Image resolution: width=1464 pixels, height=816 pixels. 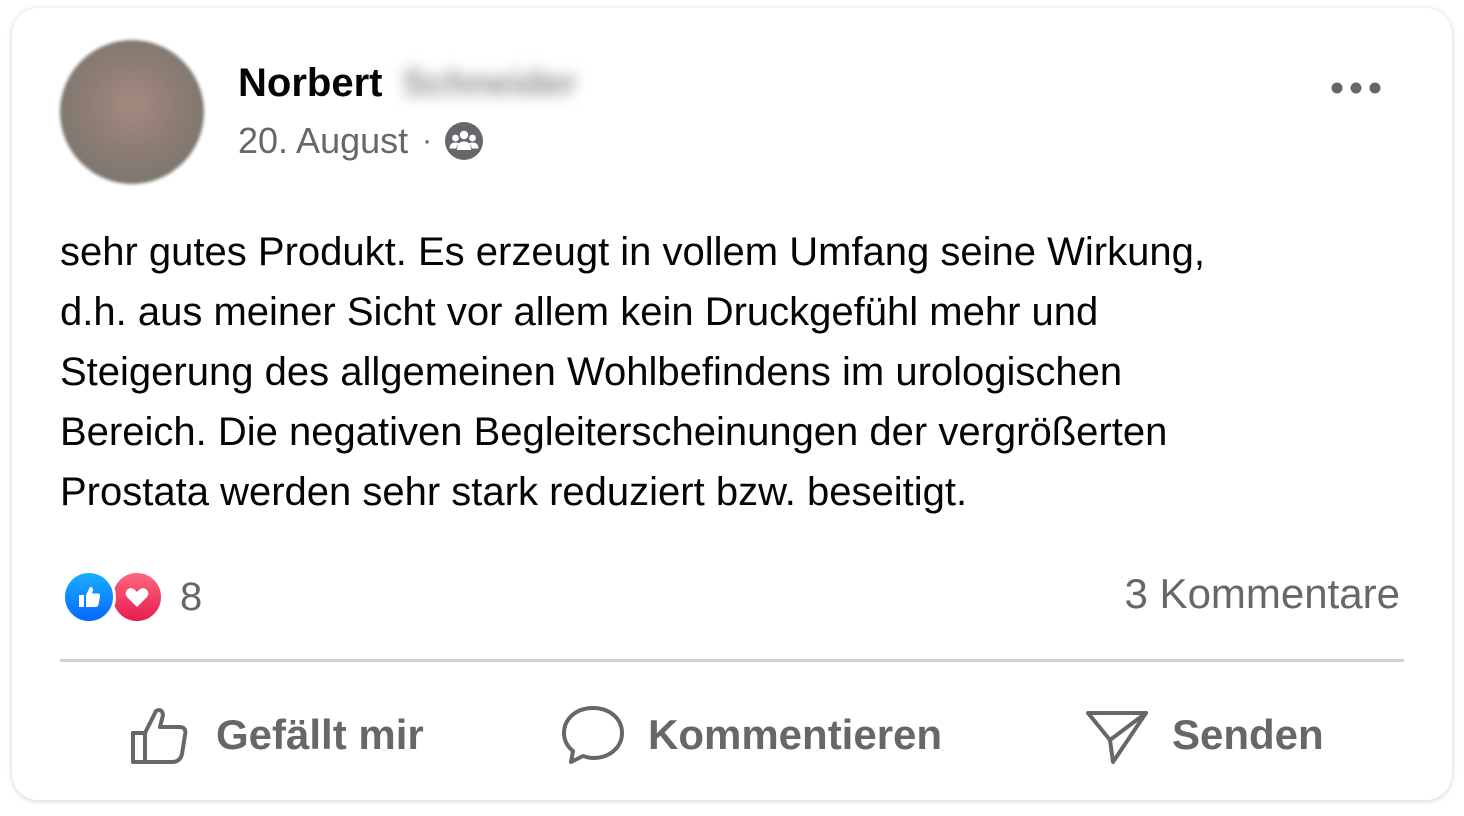 What do you see at coordinates (464, 141) in the screenshot?
I see `group-icon` at bounding box center [464, 141].